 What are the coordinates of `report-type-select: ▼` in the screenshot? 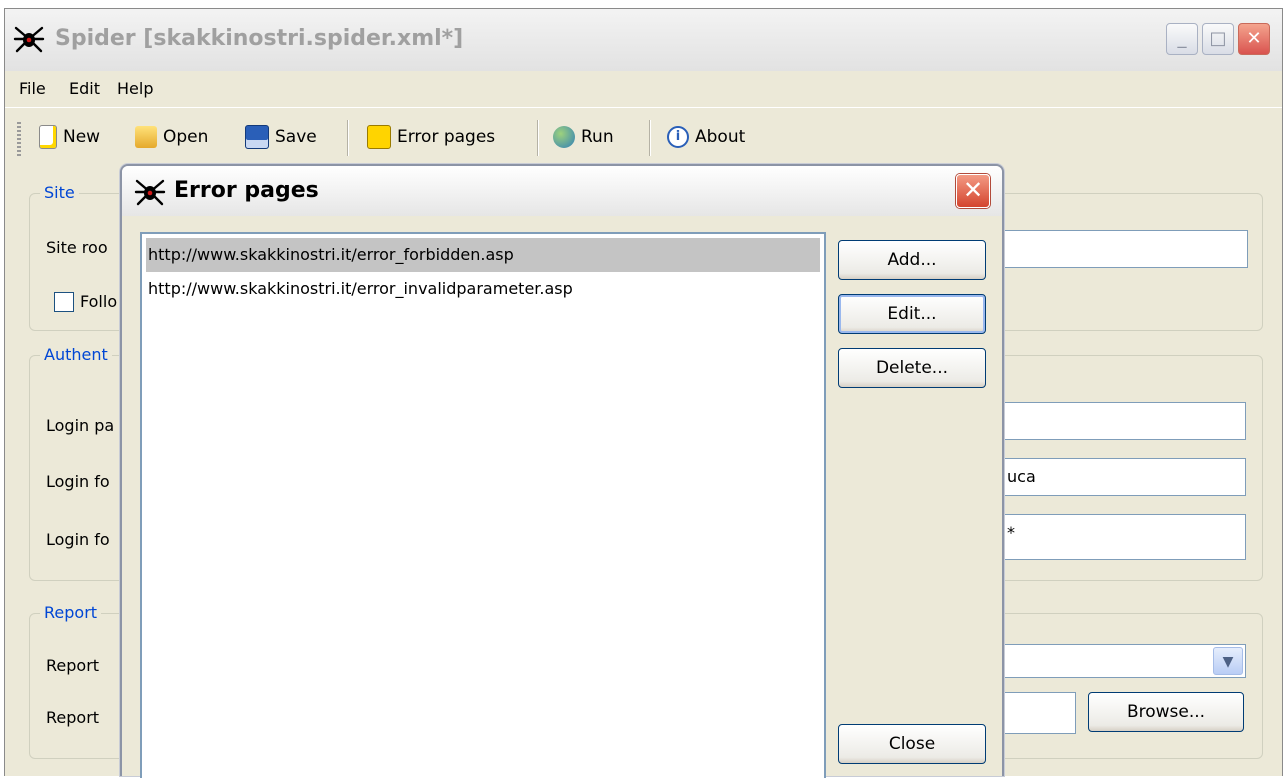 It's located at (1123, 661).